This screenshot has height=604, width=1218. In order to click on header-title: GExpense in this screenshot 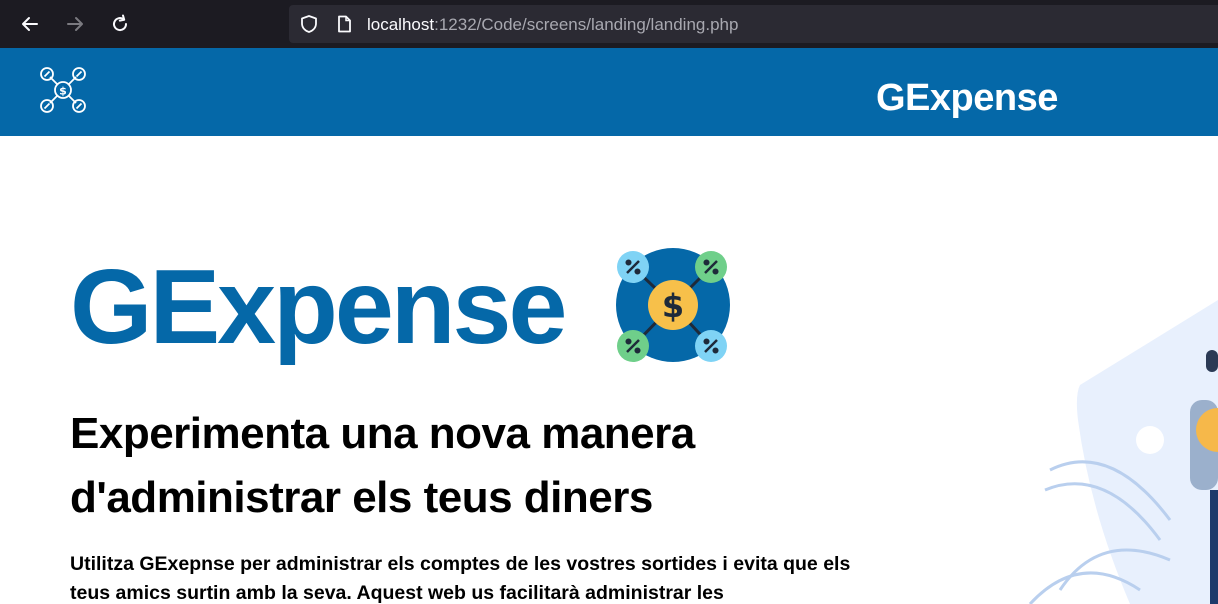, I will do `click(967, 98)`.